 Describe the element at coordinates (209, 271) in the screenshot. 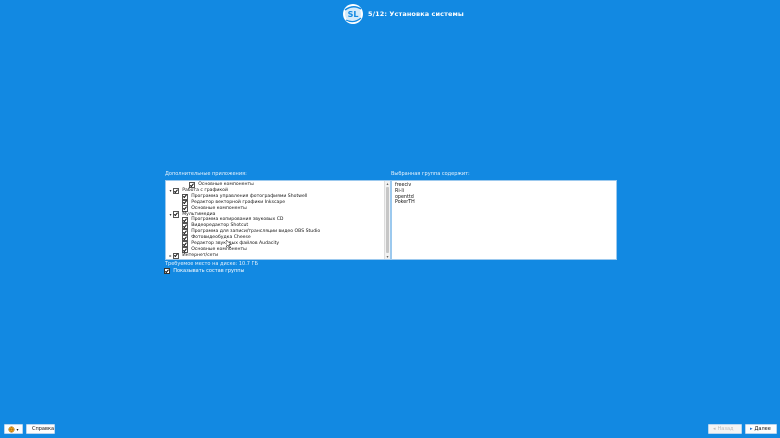

I see `show-state-label: Показывать состав группы` at that location.